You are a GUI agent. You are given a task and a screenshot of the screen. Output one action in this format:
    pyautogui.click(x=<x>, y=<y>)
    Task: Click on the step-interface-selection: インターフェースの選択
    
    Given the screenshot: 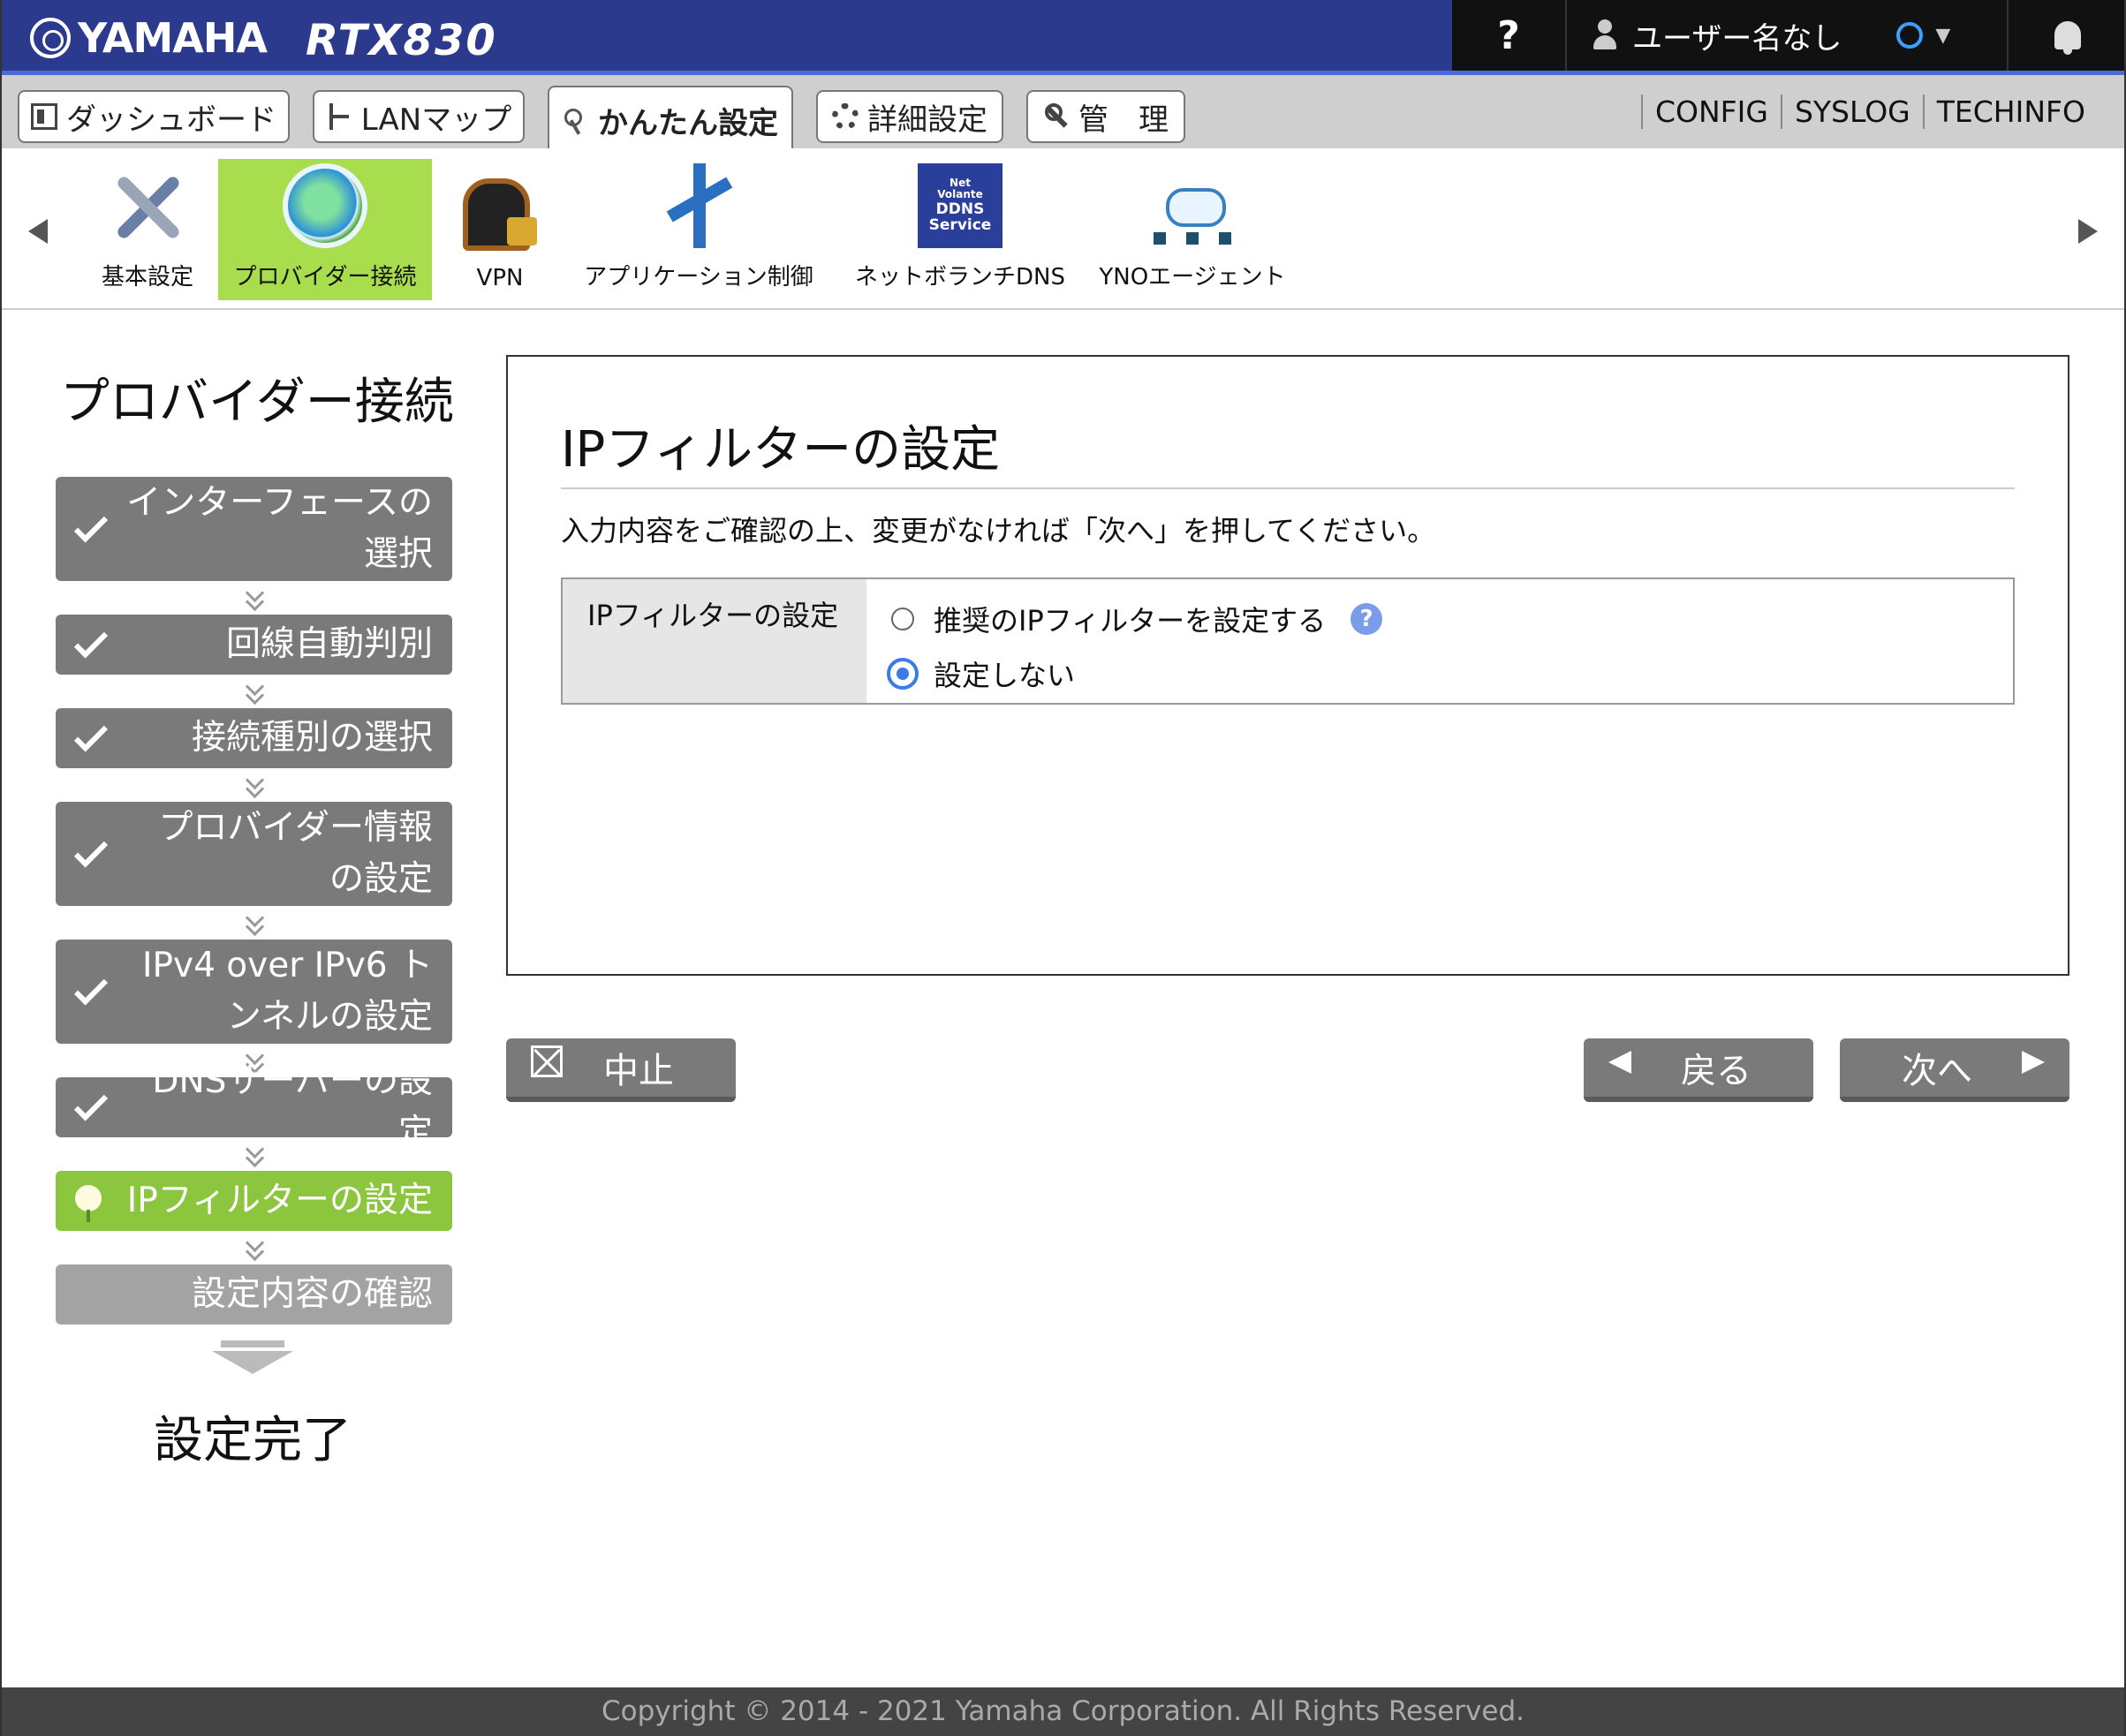 What is the action you would take?
    pyautogui.click(x=254, y=529)
    